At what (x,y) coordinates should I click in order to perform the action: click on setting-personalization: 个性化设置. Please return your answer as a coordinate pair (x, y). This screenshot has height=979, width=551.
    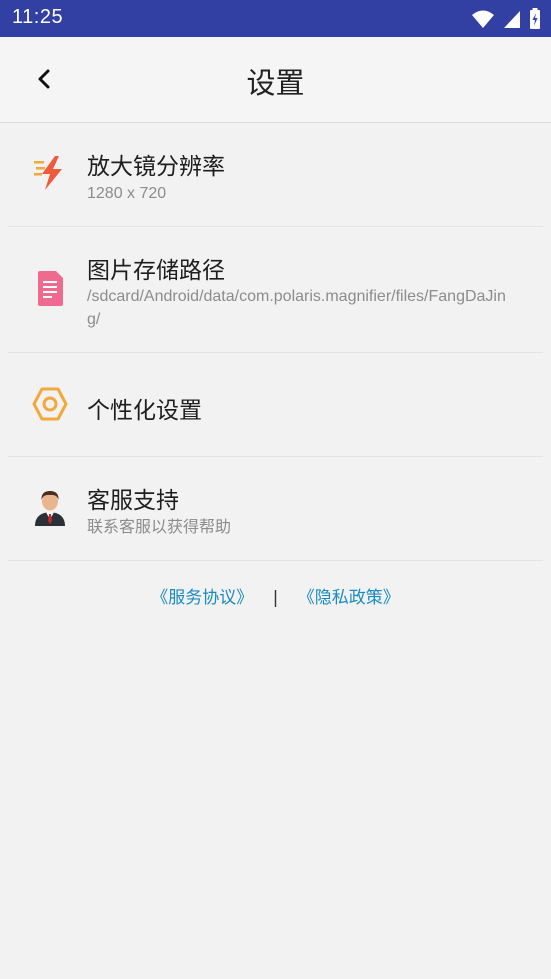
    Looking at the image, I should click on (275, 405).